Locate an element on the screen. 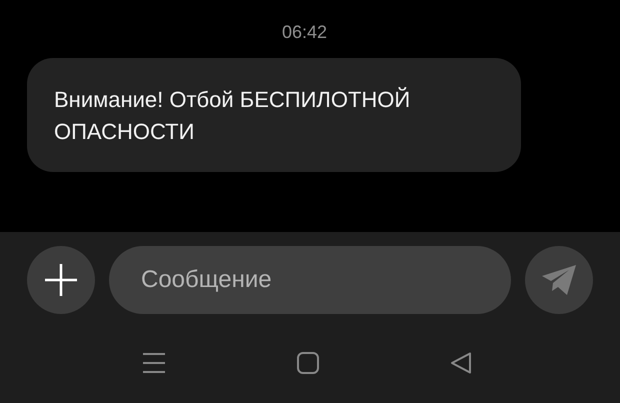  message-field: Сообщение is located at coordinates (310, 280).